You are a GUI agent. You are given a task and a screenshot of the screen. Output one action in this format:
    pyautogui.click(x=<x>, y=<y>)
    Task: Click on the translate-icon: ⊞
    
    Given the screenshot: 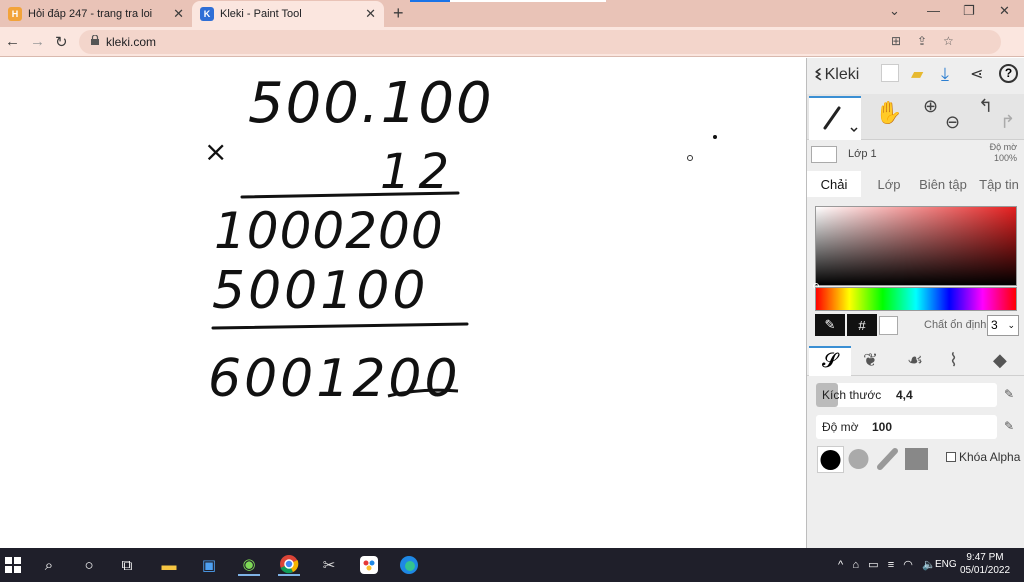 What is the action you would take?
    pyautogui.click(x=896, y=41)
    